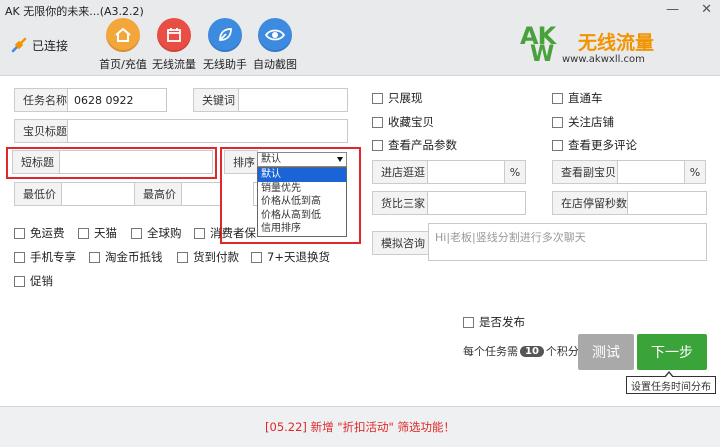  I want to click on checkbox-consumer-protection: 消费者保, so click(225, 233).